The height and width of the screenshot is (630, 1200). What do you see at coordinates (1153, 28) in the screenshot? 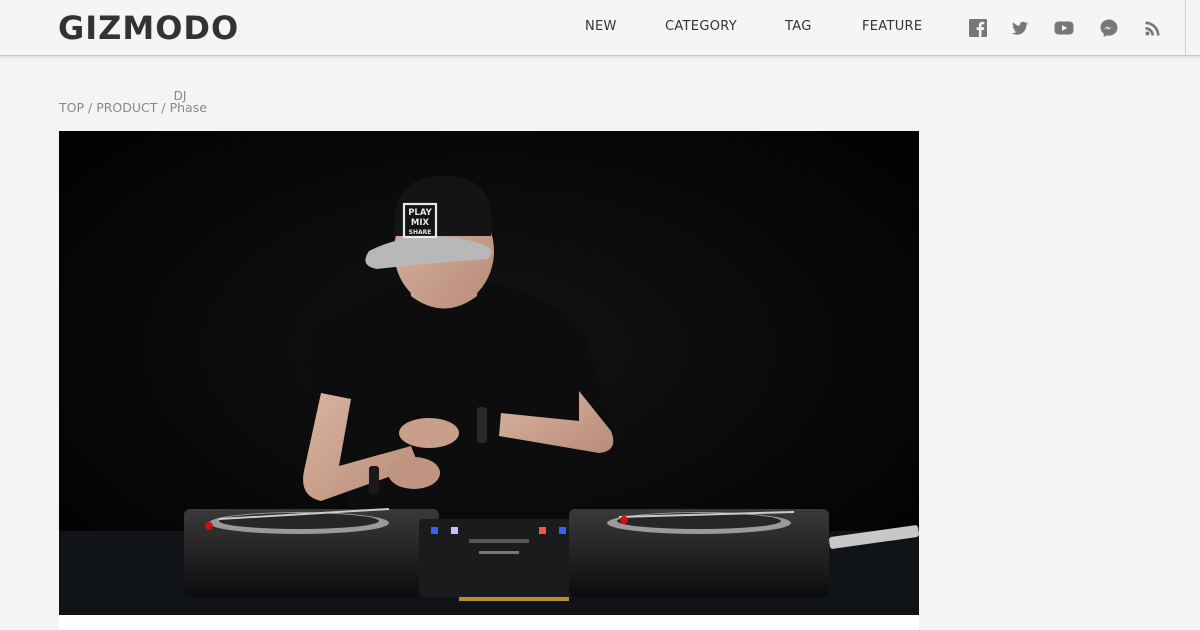
I see `rss-icon` at bounding box center [1153, 28].